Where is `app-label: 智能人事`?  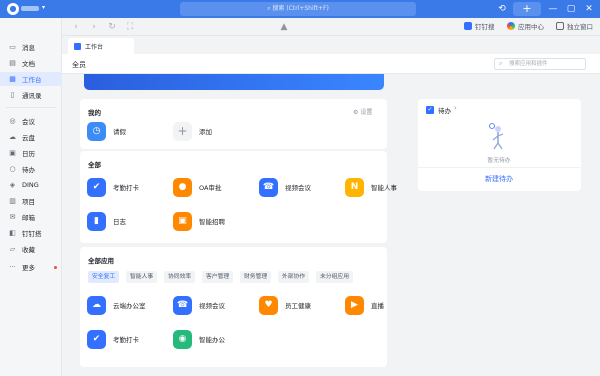 app-label: 智能人事 is located at coordinates (384, 188).